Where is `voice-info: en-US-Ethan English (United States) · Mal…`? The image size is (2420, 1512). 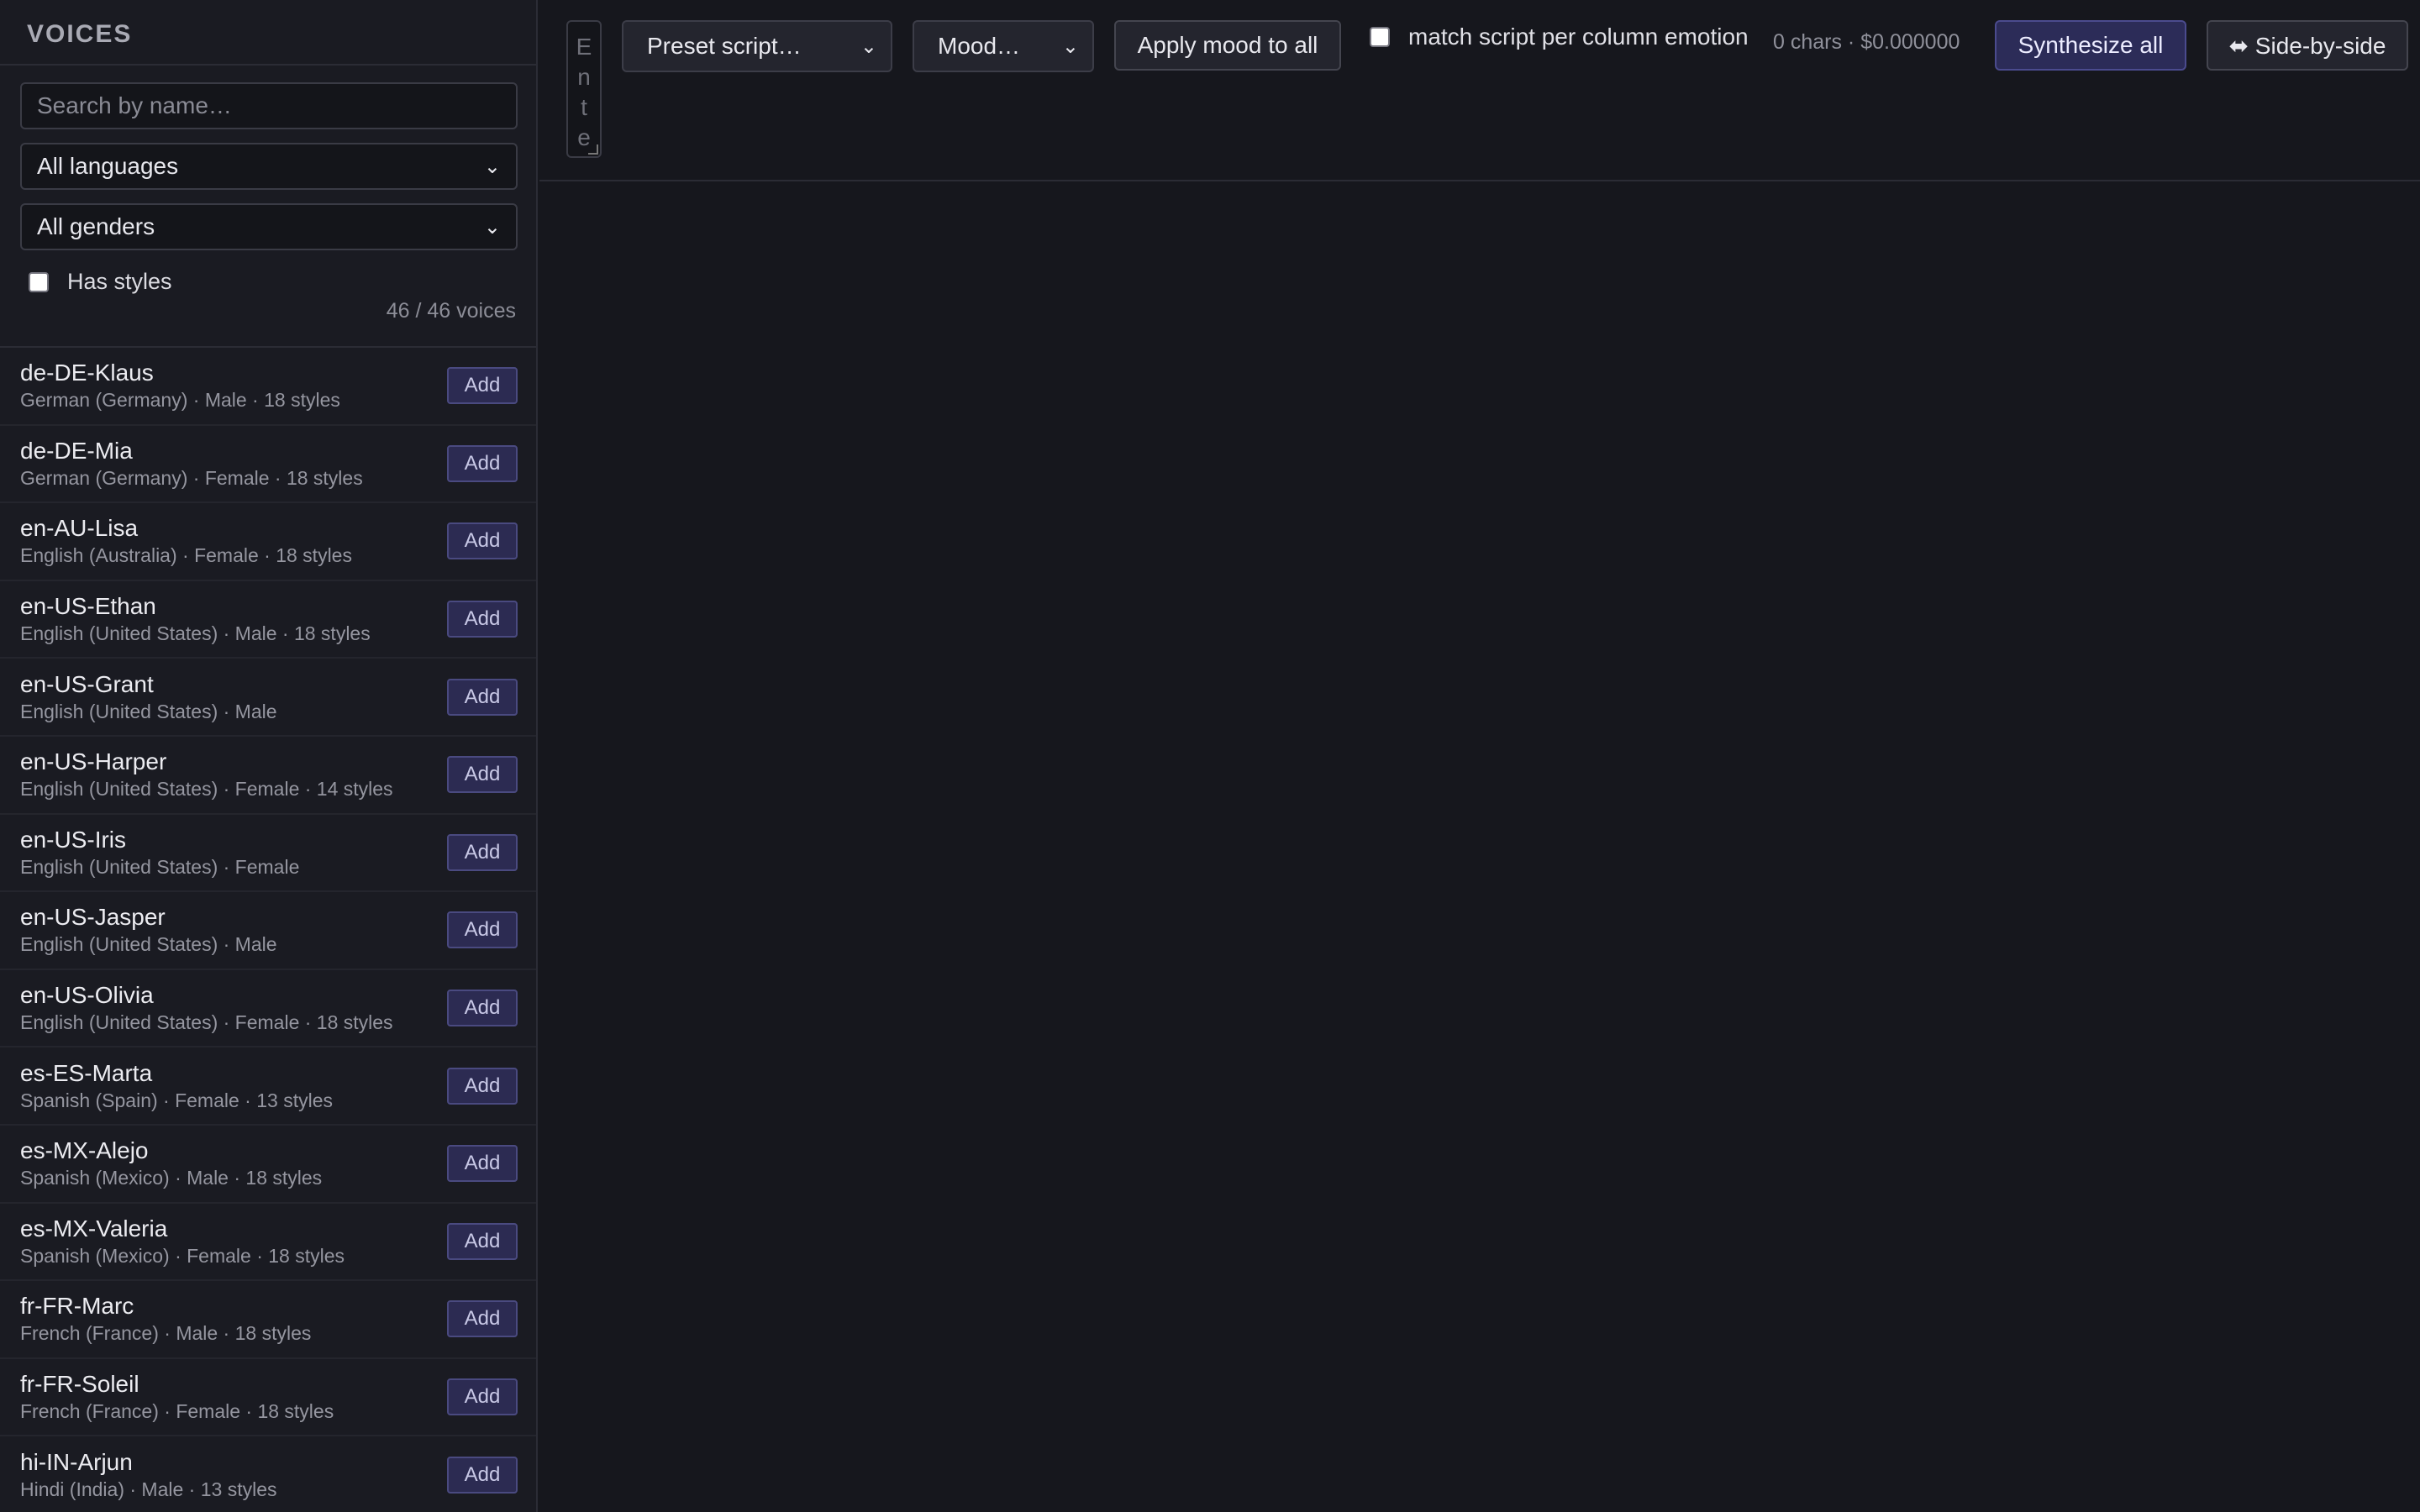 voice-info: en-US-Ethan English (United States) · Mal… is located at coordinates (195, 619).